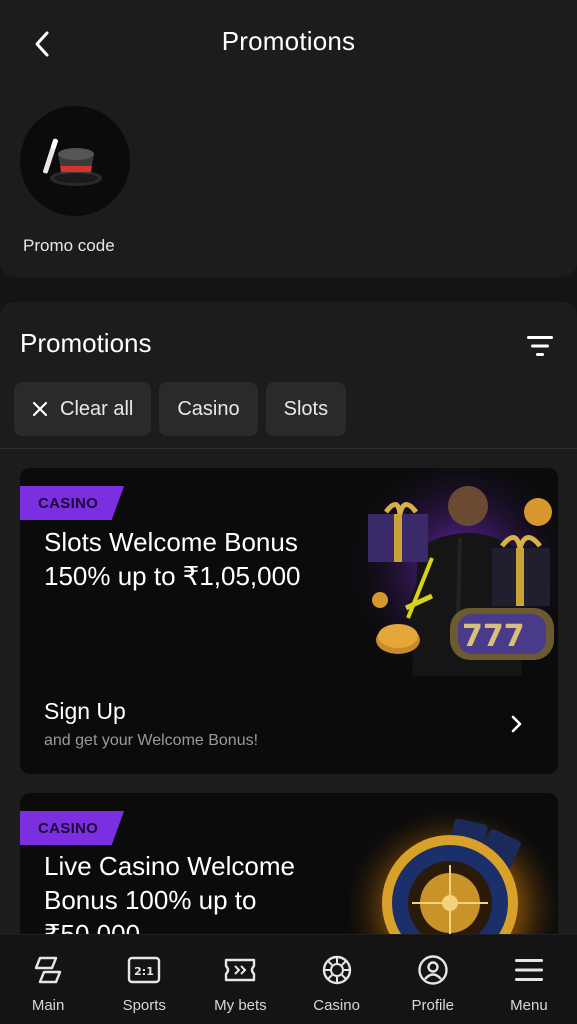  I want to click on chip-label: Slots, so click(306, 408).